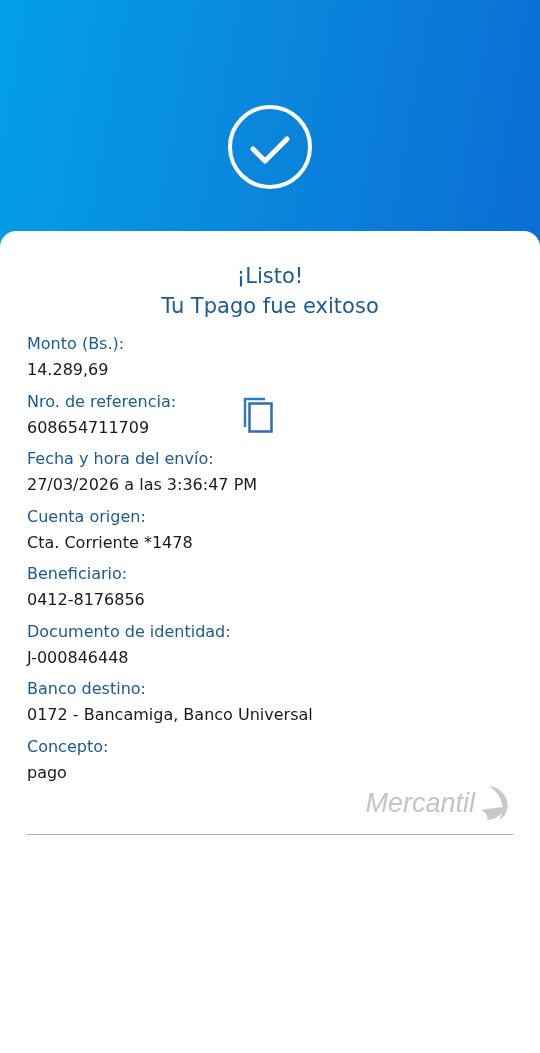  I want to click on field-value: J-000846448, so click(78, 657).